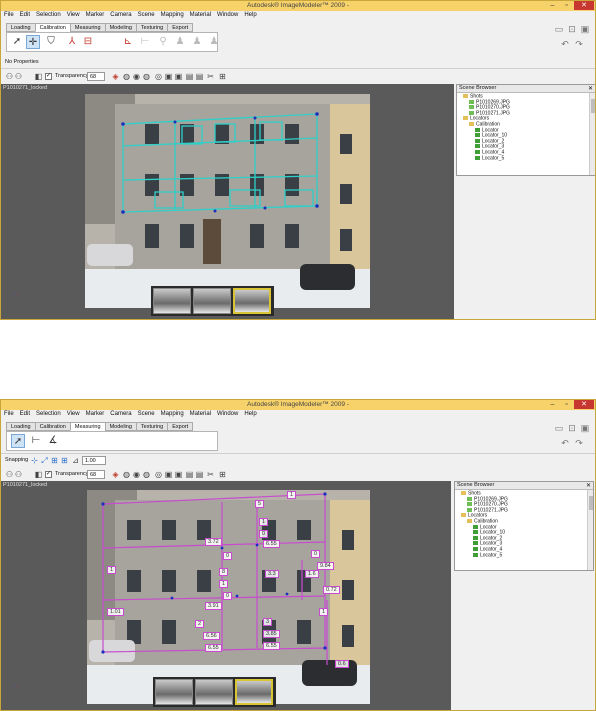 The width and height of the screenshot is (596, 711). What do you see at coordinates (115, 612) in the screenshot?
I see `measurement-label: 1.01` at bounding box center [115, 612].